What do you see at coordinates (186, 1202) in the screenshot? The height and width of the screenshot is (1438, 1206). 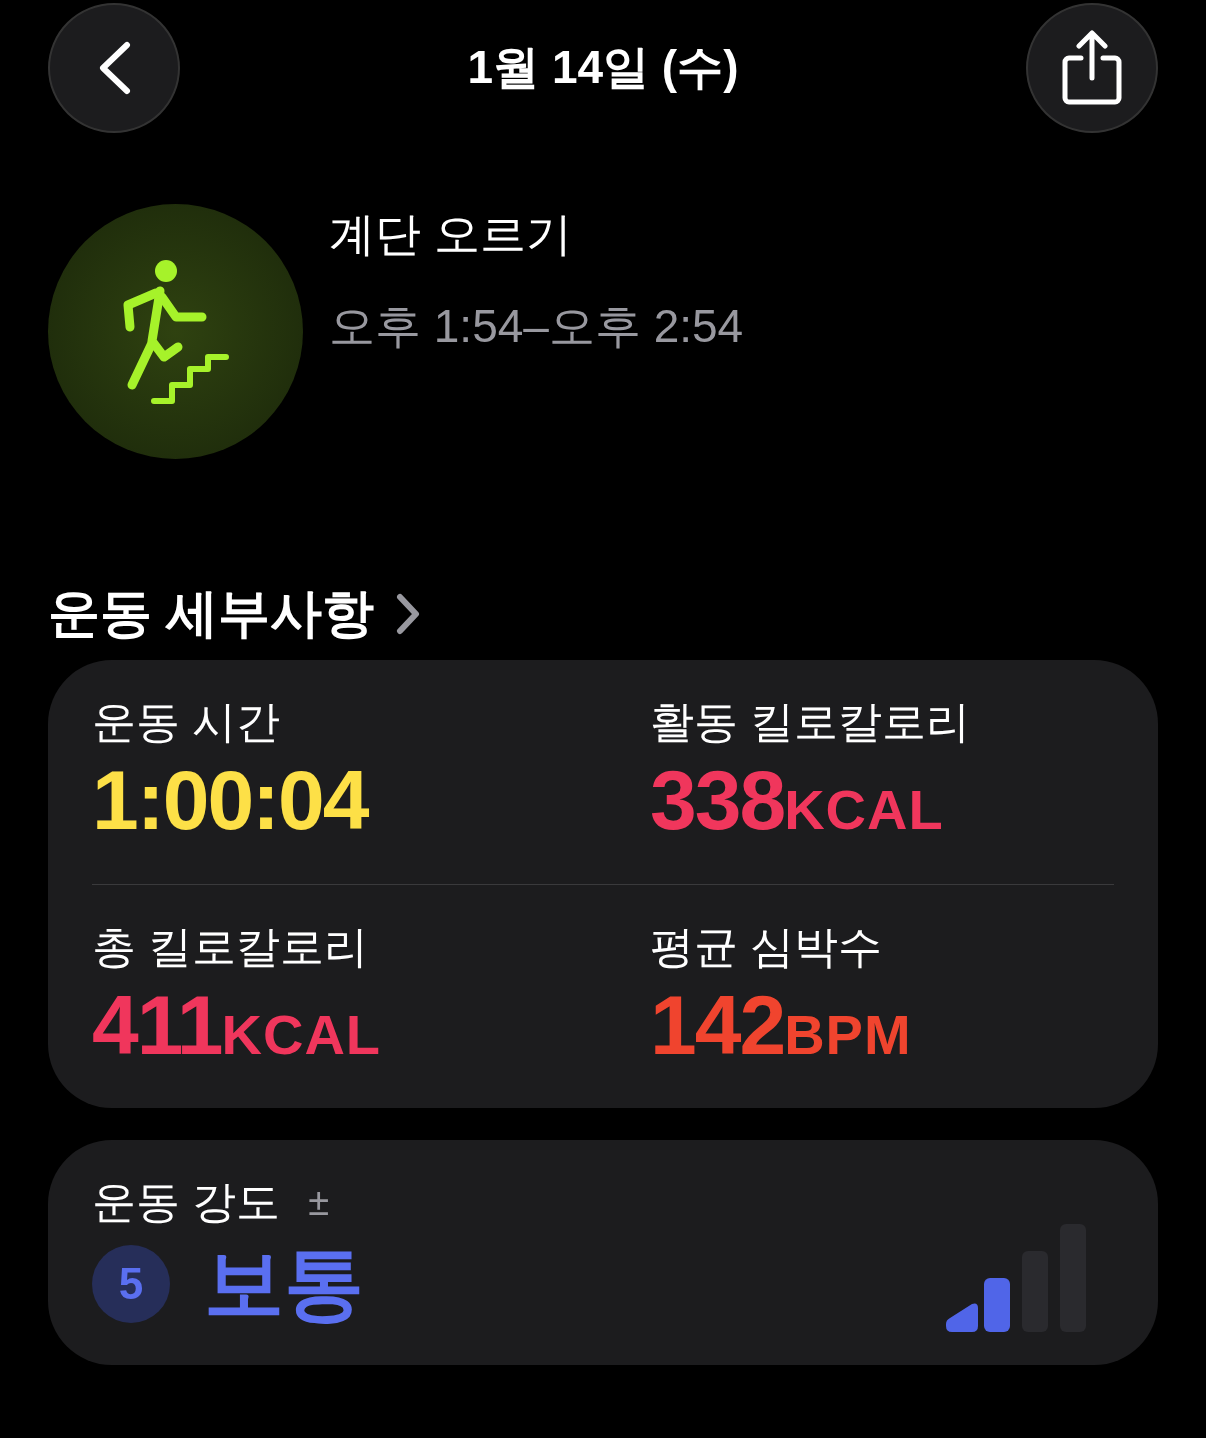 I see `intensity-label: 운동 강도` at bounding box center [186, 1202].